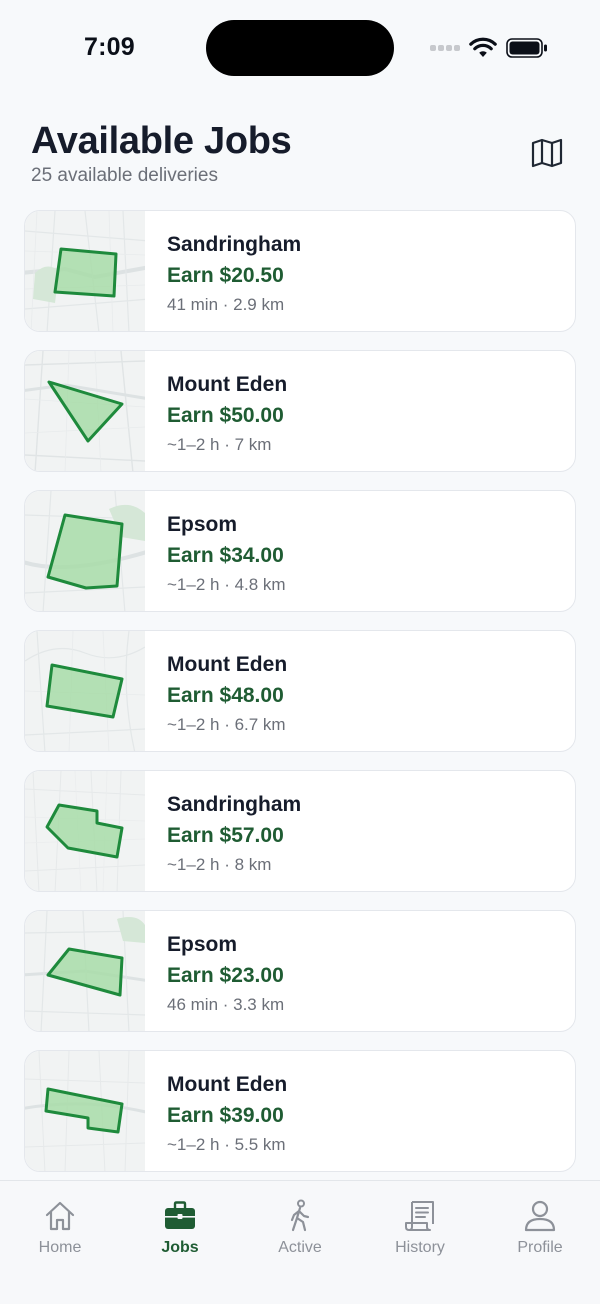 This screenshot has height=1304, width=600. I want to click on page-title: Available Jobs, so click(161, 141).